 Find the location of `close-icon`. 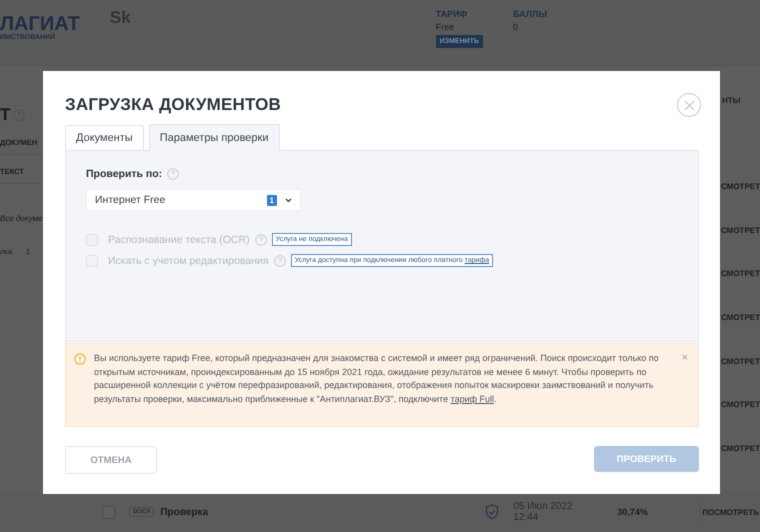

close-icon is located at coordinates (689, 105).